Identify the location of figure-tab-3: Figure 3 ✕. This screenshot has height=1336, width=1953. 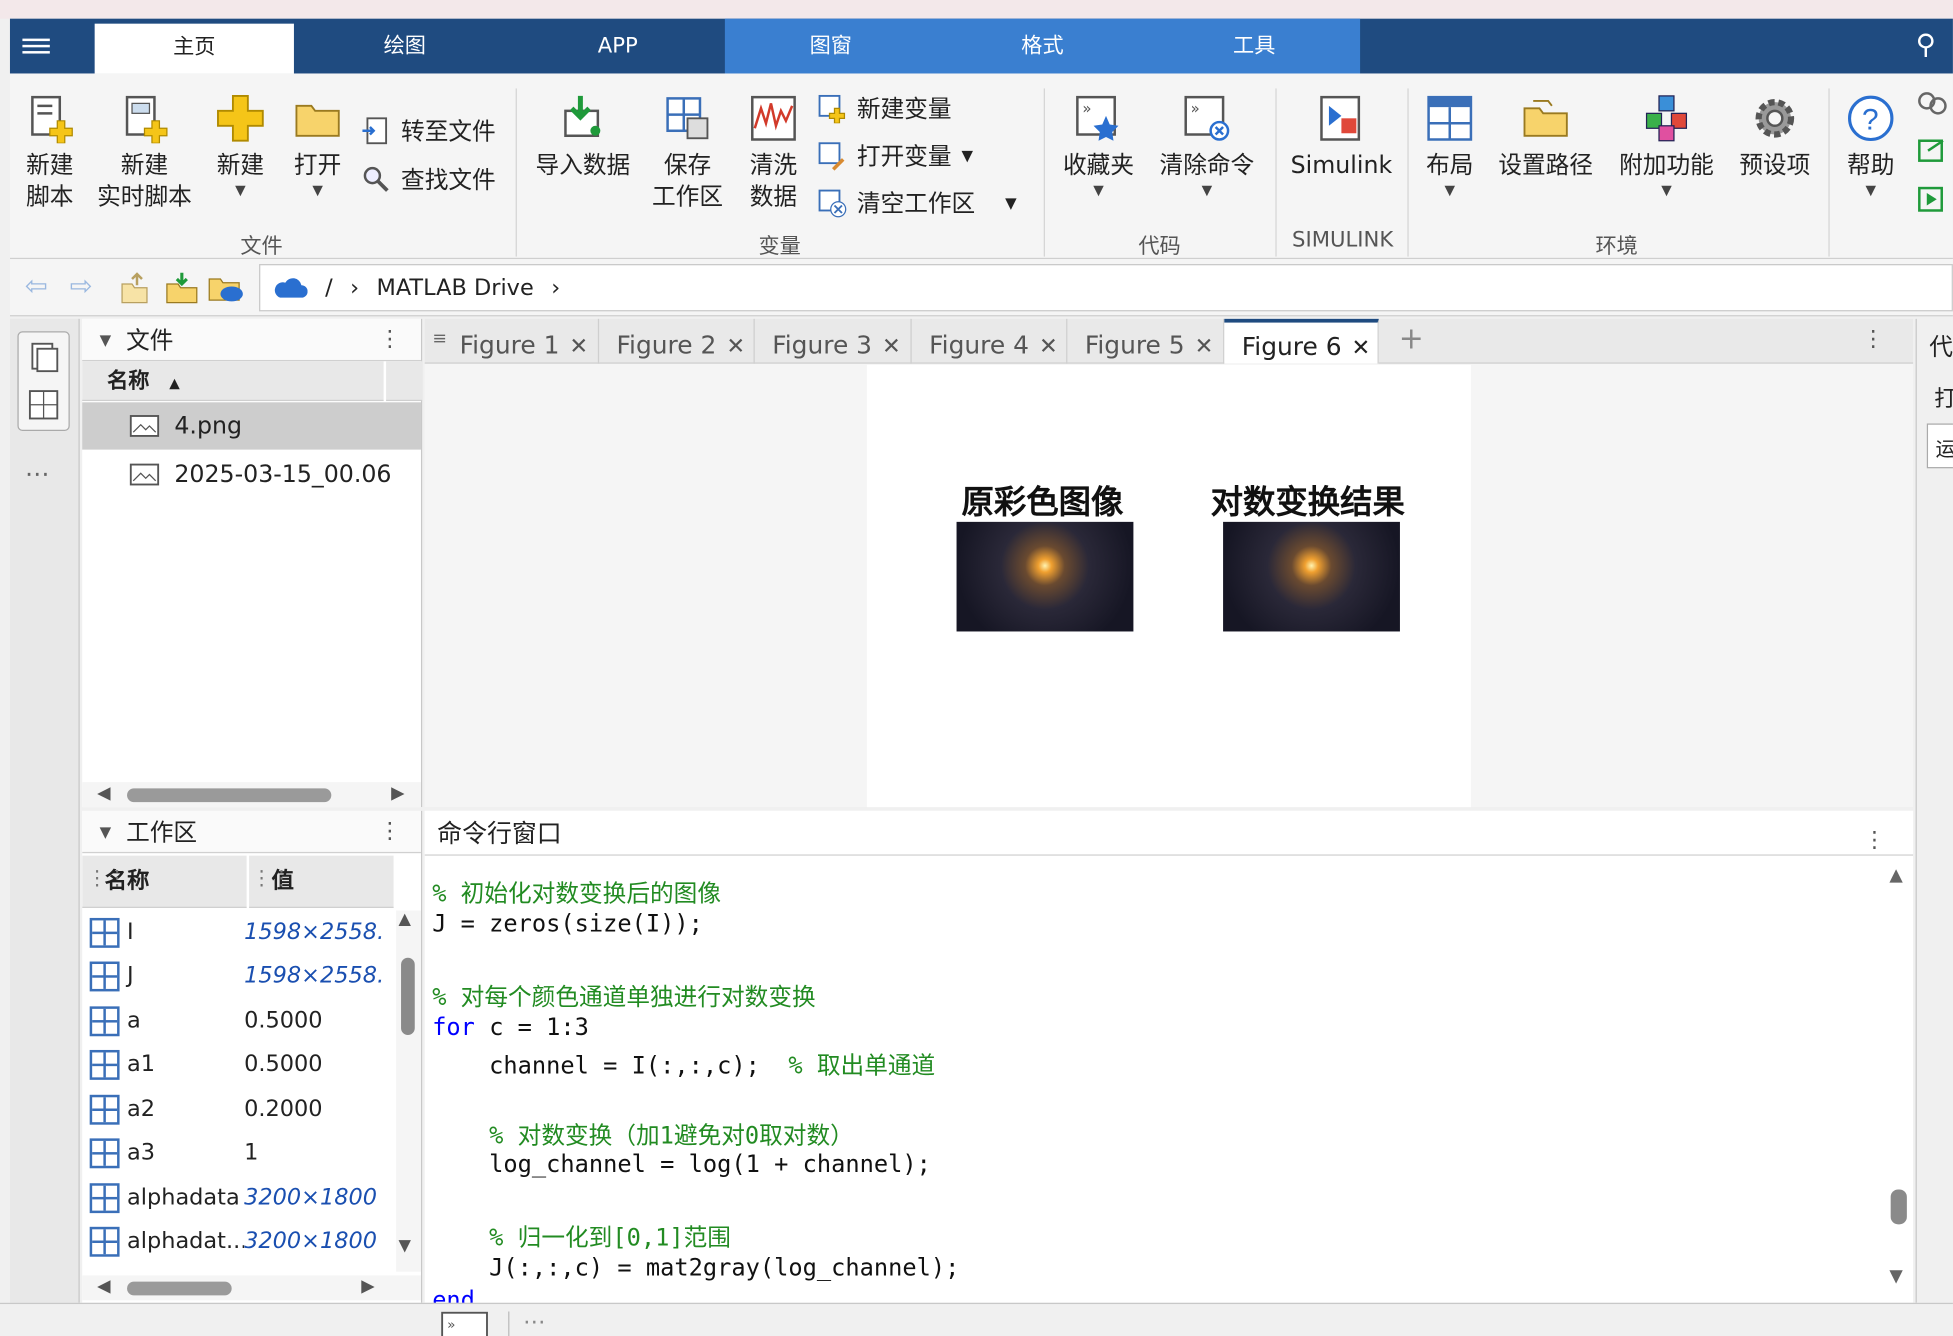
(833, 341).